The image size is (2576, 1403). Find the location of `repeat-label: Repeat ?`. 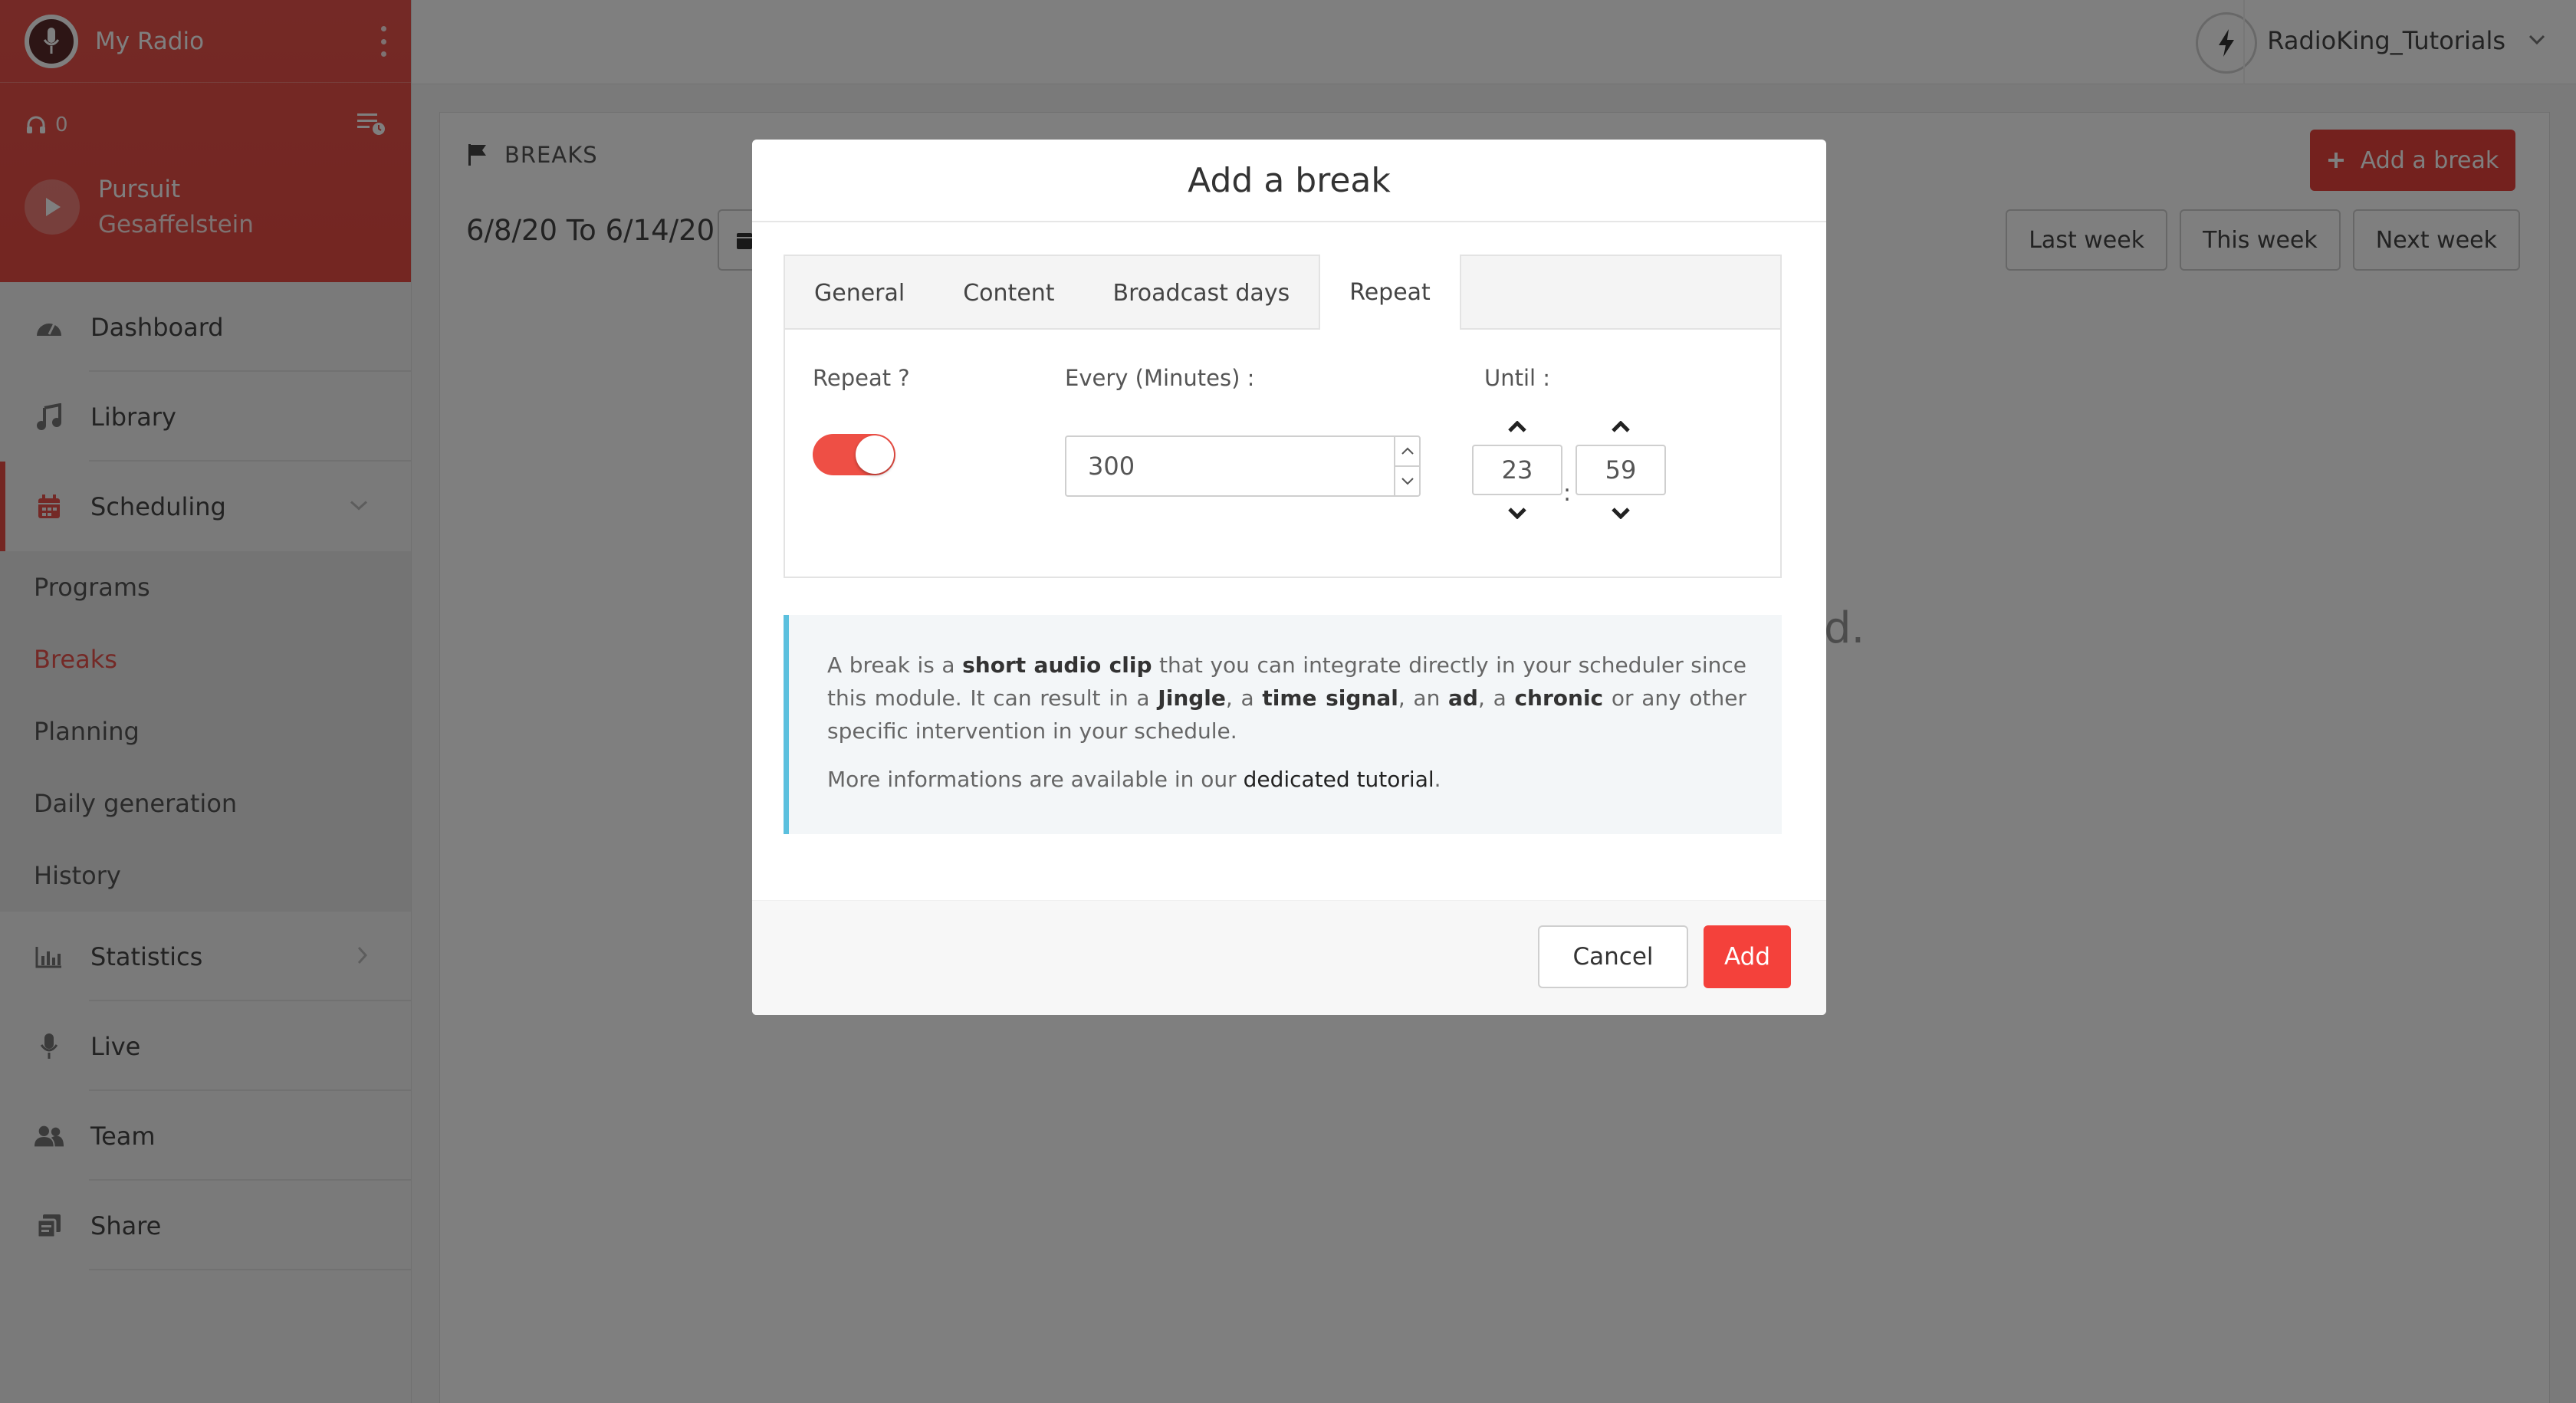

repeat-label: Repeat ? is located at coordinates (861, 378).